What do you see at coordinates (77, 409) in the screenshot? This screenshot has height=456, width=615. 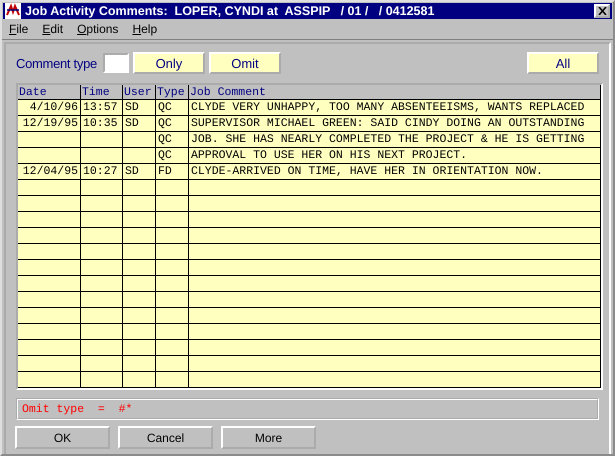 I see `omit-type-text: Omit type = #*` at bounding box center [77, 409].